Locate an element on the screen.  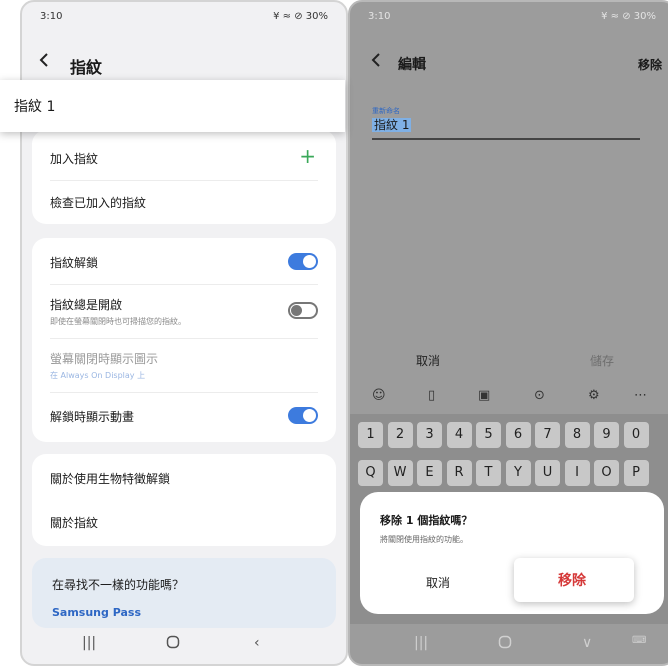
navigation-bar: ||| ∨ ⌨ is located at coordinates (509, 645).